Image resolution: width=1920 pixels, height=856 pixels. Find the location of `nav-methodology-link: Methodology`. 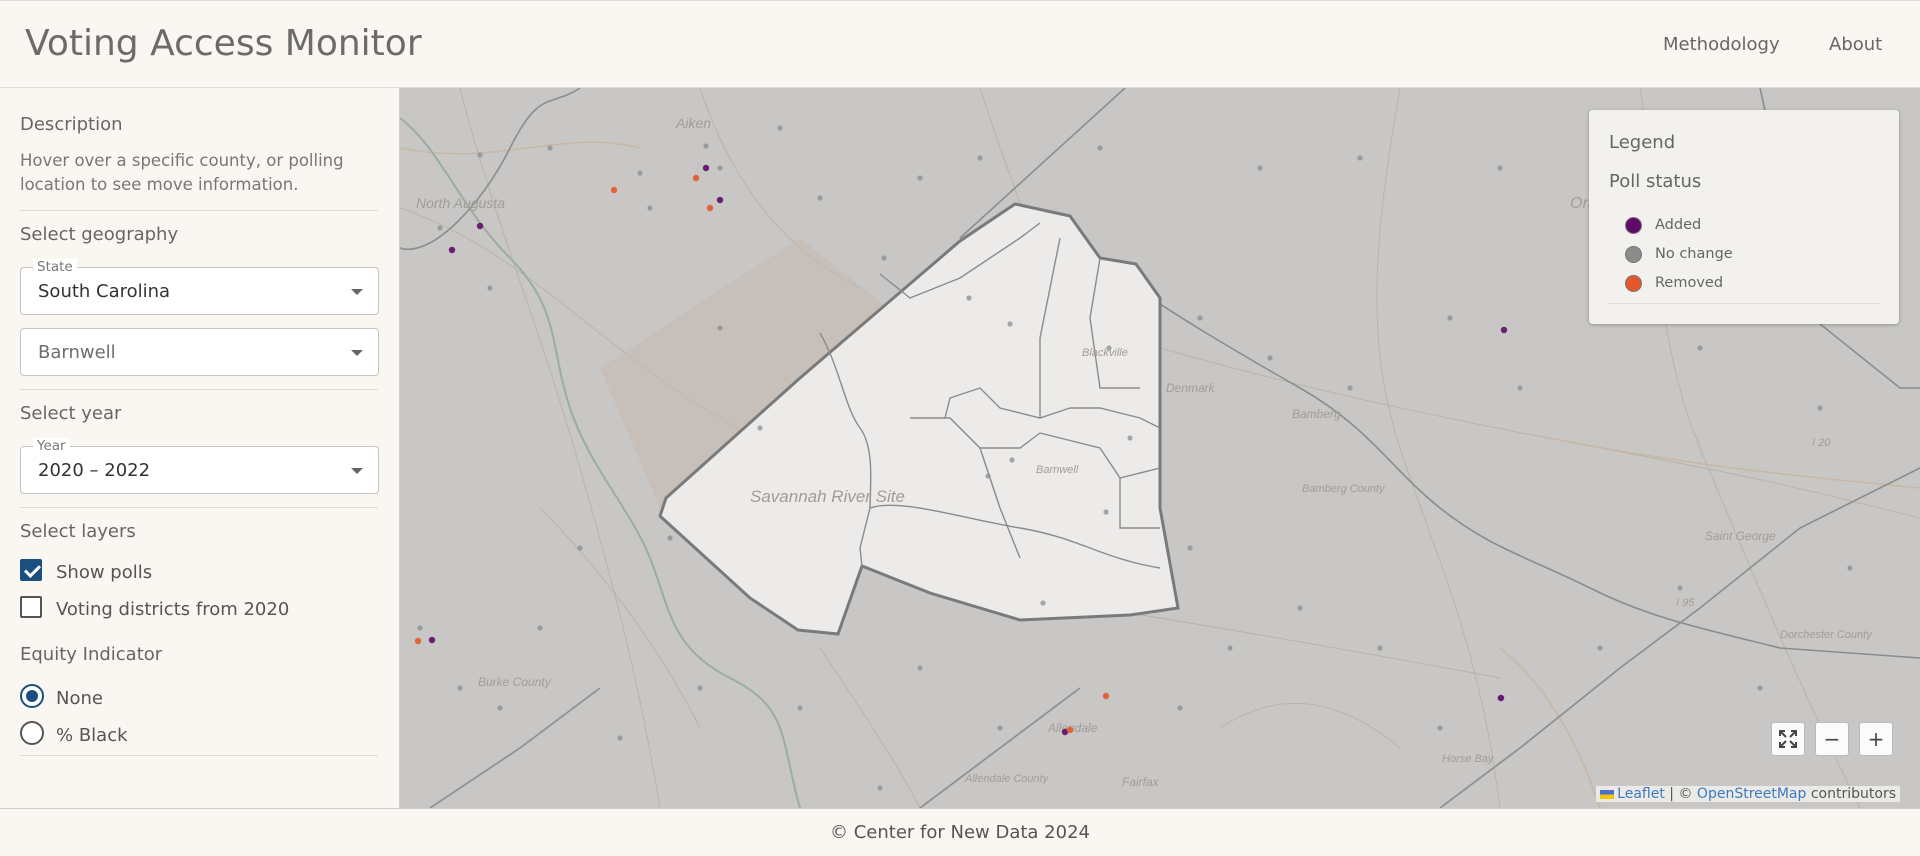

nav-methodology-link: Methodology is located at coordinates (1721, 44).